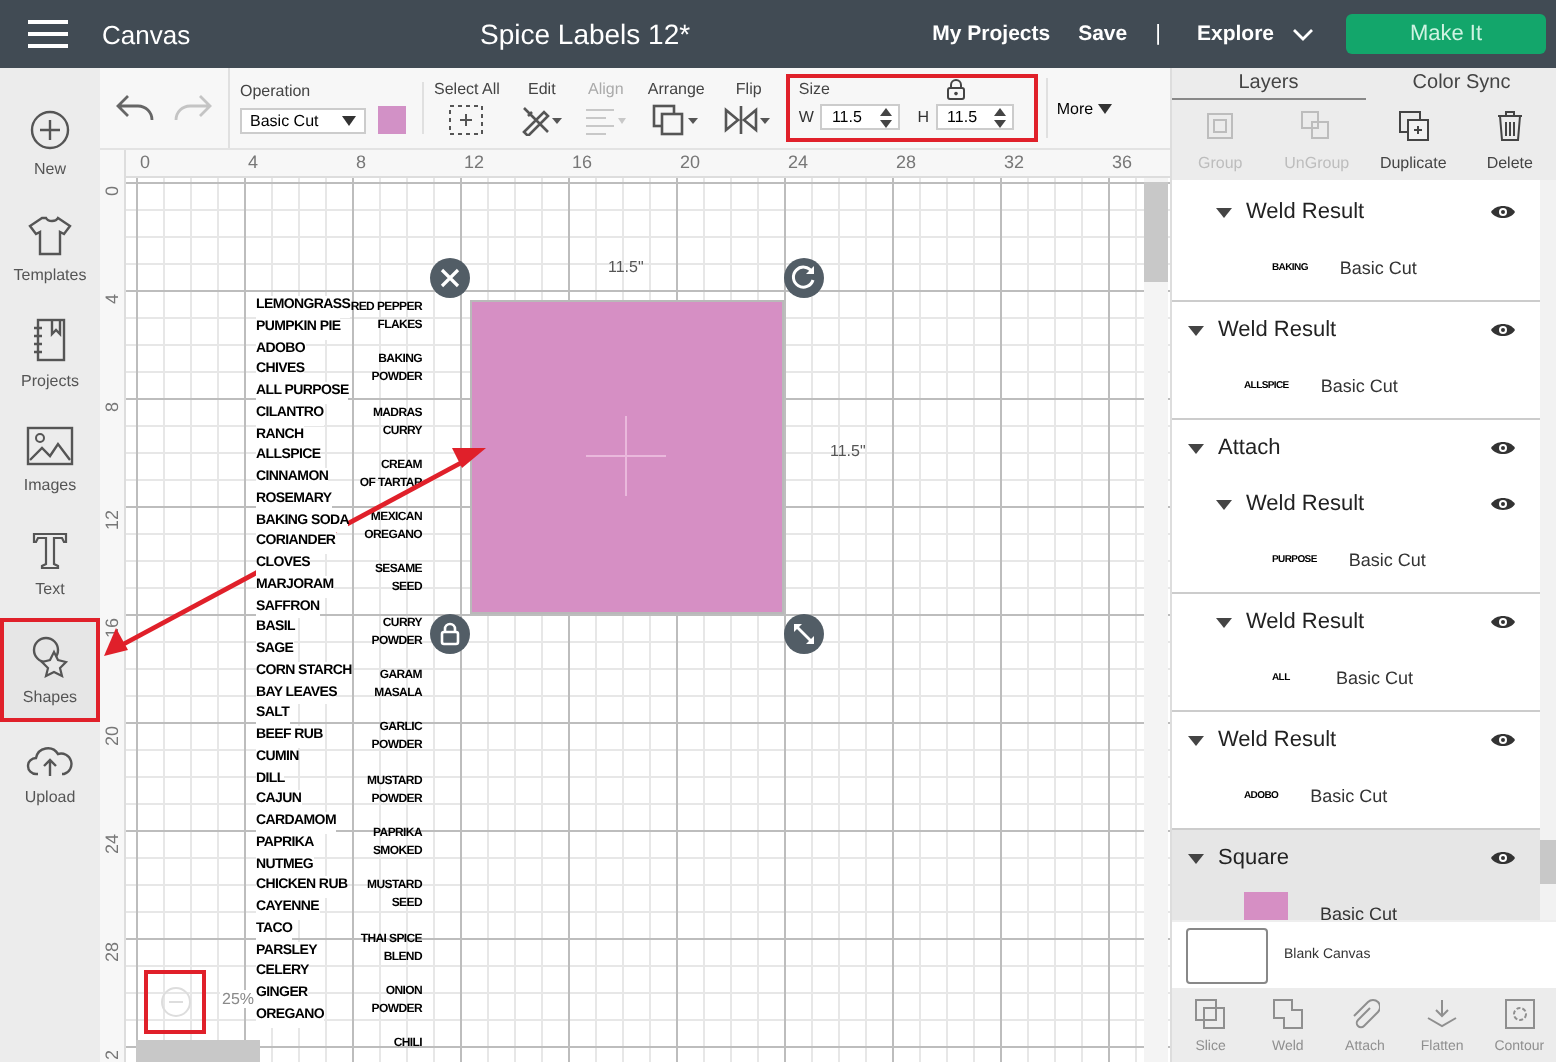 This screenshot has height=1062, width=1556. I want to click on sidebar-label: Projects, so click(50, 381).